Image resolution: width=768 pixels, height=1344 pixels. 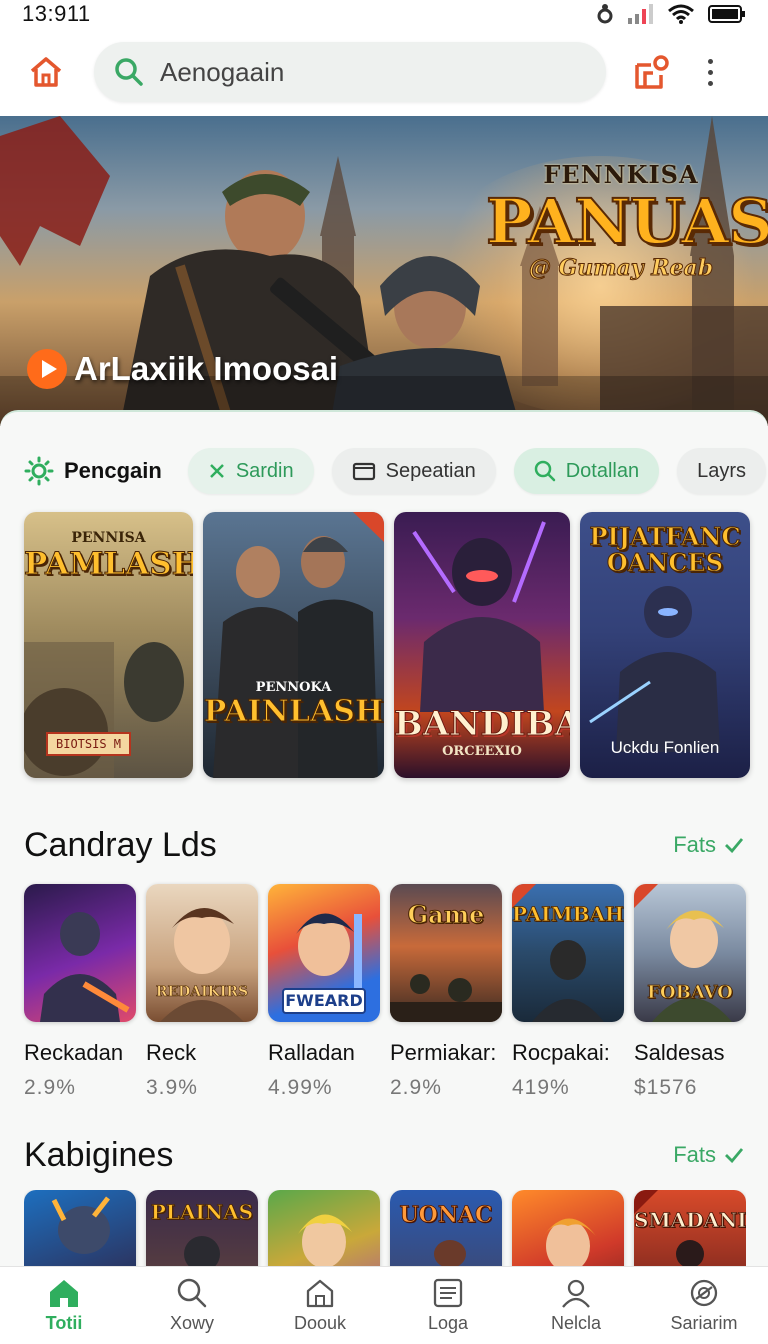 I want to click on card-title: BANDIBAI, so click(x=482, y=724).